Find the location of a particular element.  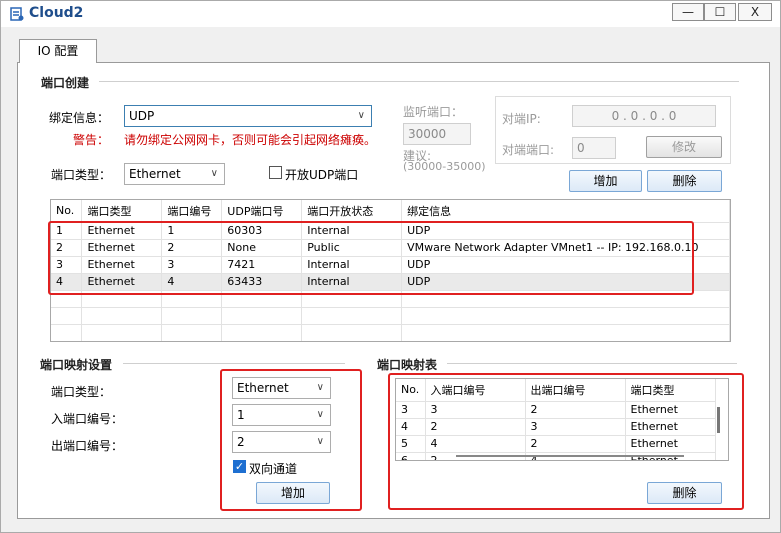

cell: None is located at coordinates (262, 248).